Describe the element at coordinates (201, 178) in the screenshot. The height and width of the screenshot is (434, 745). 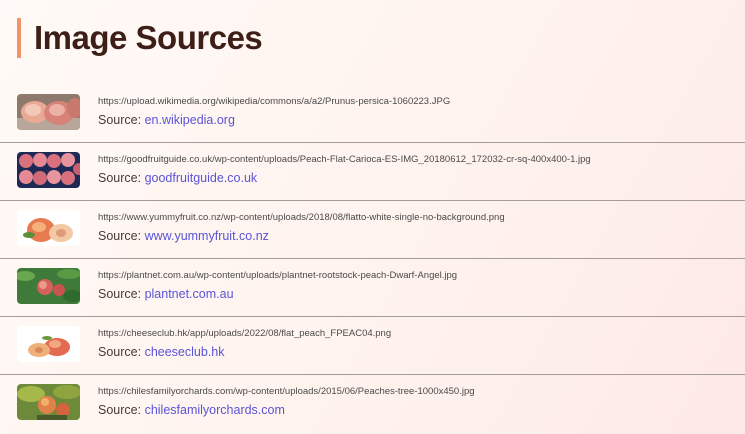
I see `source-link: goodfruitguide.co.uk` at that location.